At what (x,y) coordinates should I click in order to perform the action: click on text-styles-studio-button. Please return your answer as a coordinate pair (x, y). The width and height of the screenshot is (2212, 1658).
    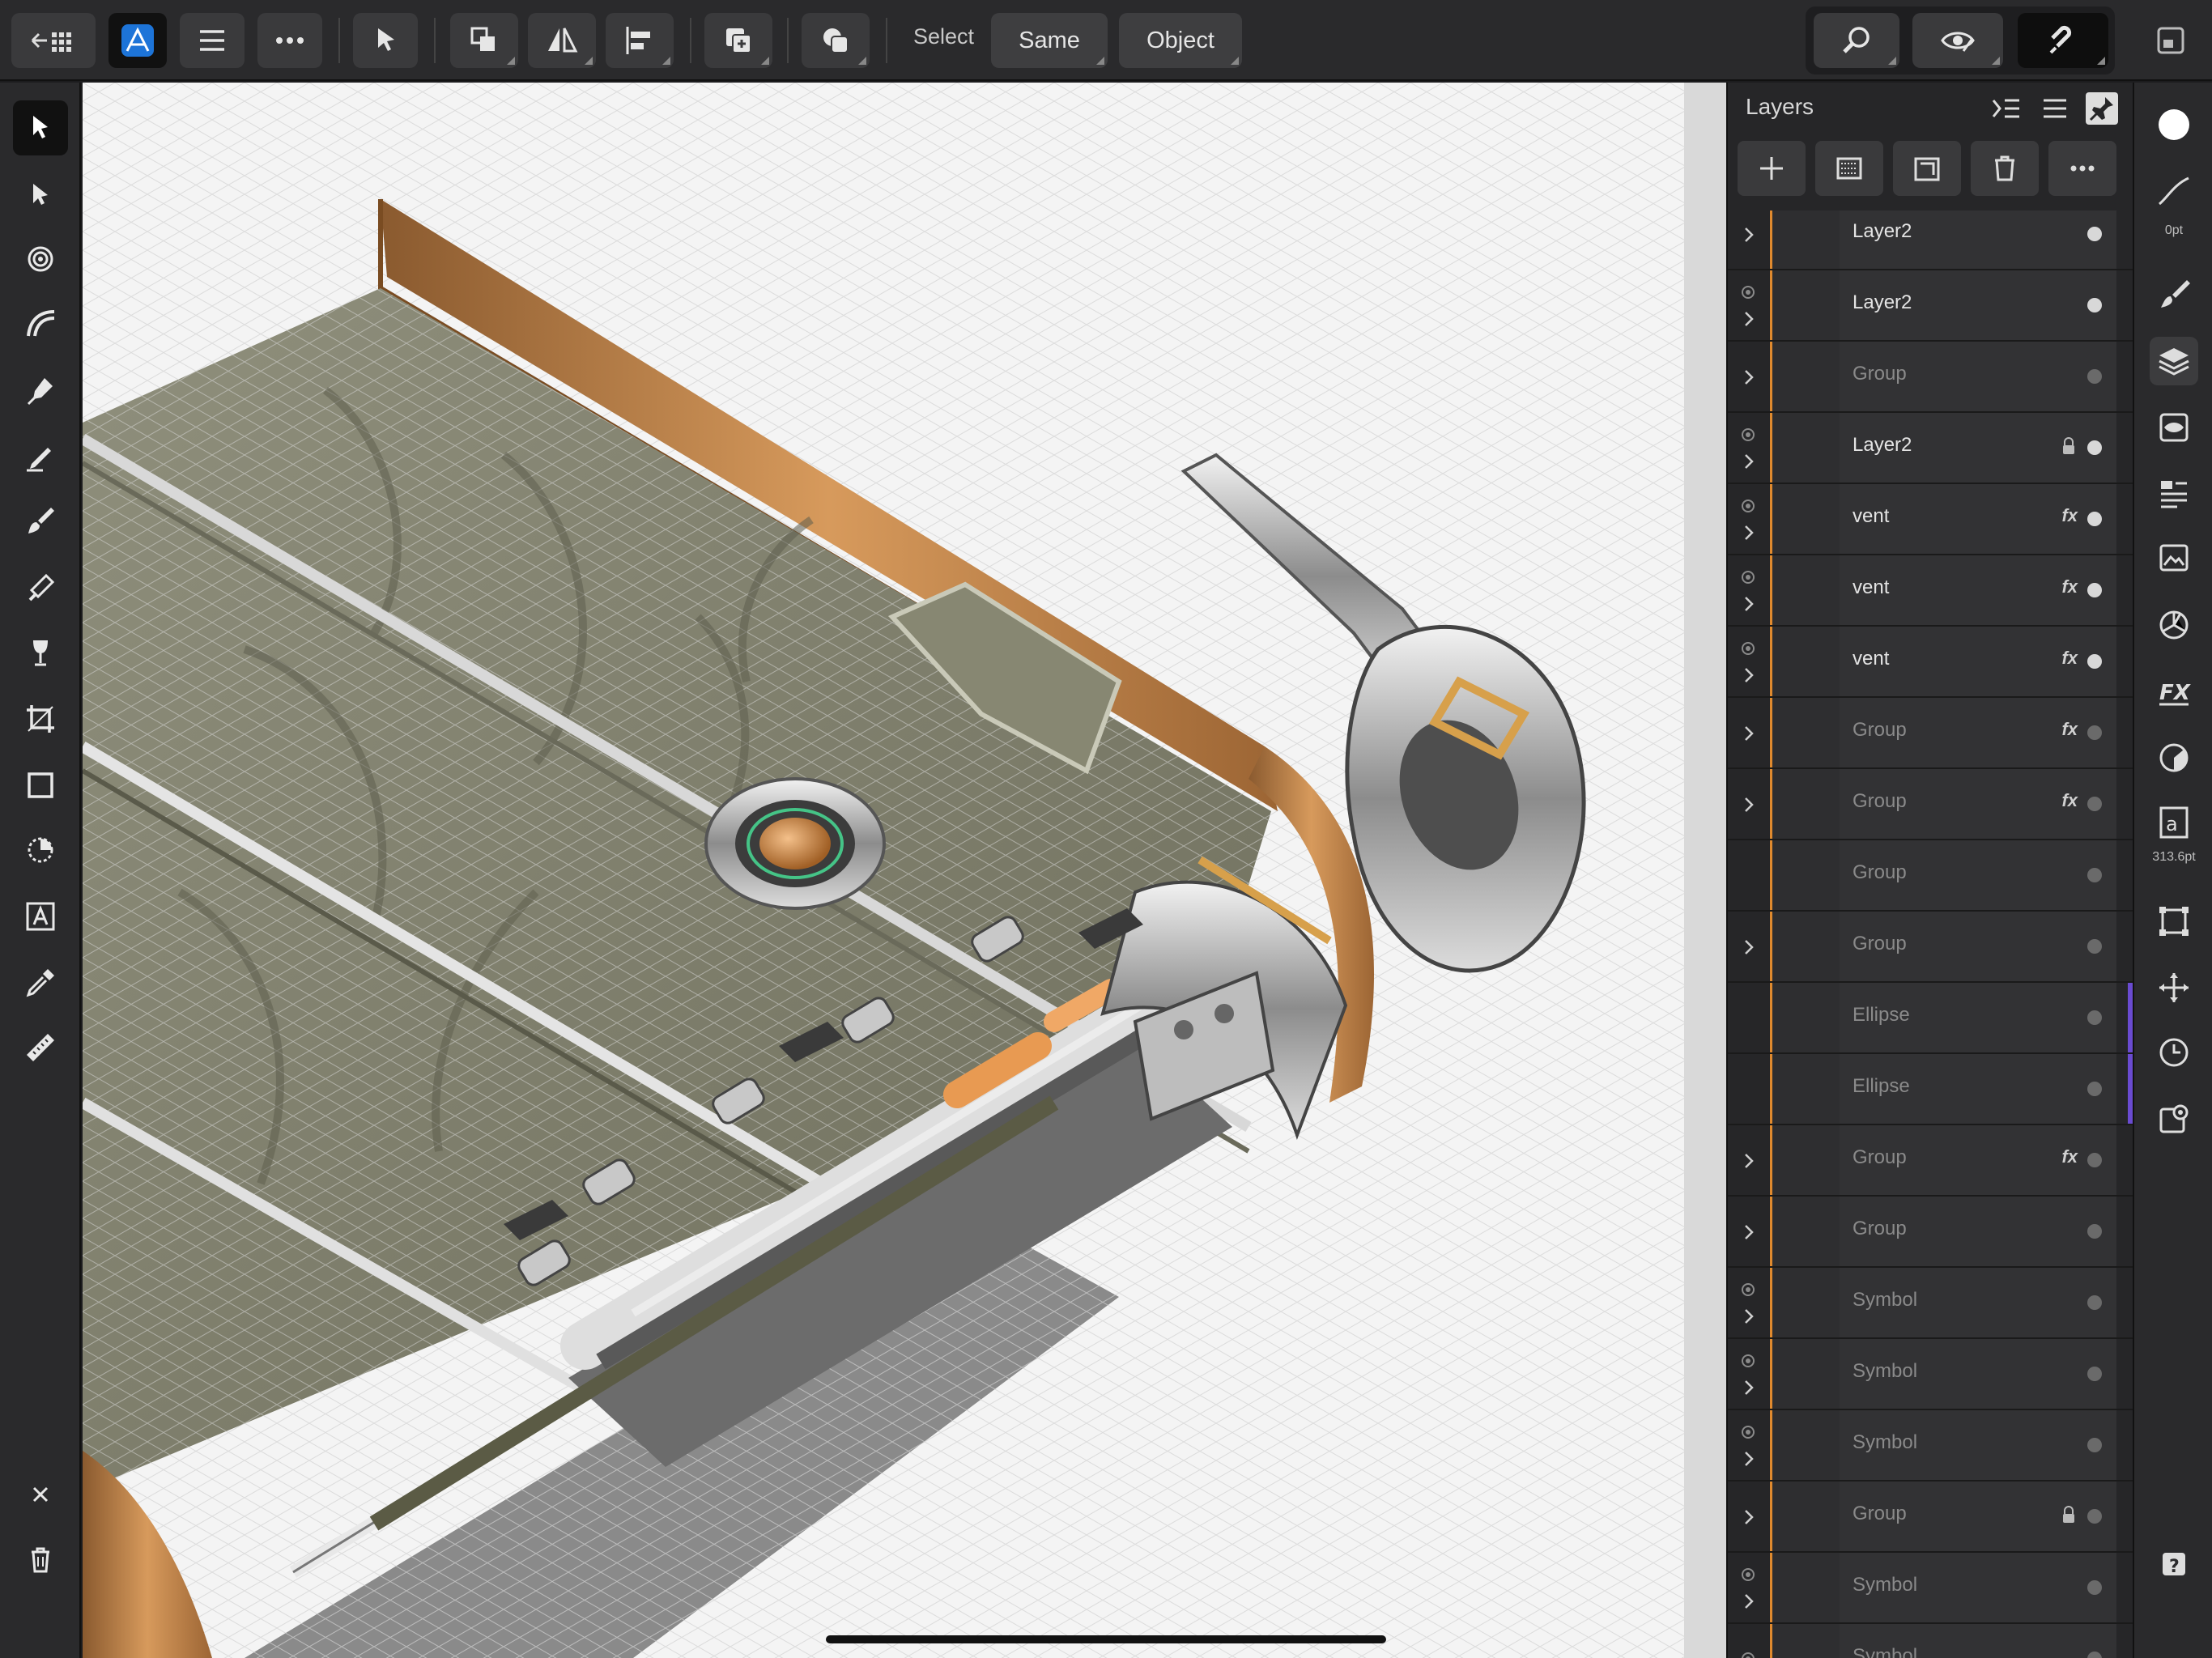
    Looking at the image, I should click on (2174, 494).